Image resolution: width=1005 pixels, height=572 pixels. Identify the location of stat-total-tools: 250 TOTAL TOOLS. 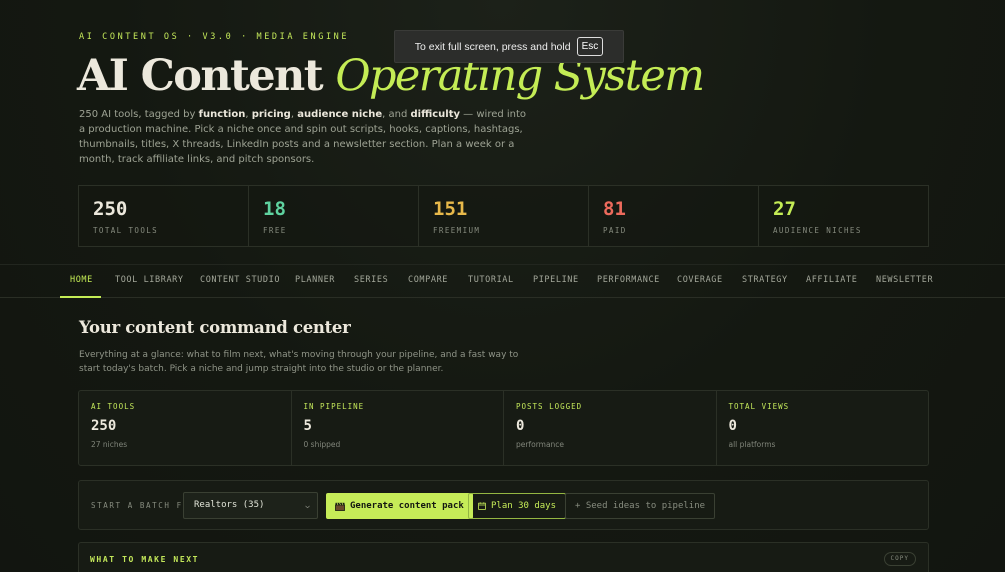
(164, 216).